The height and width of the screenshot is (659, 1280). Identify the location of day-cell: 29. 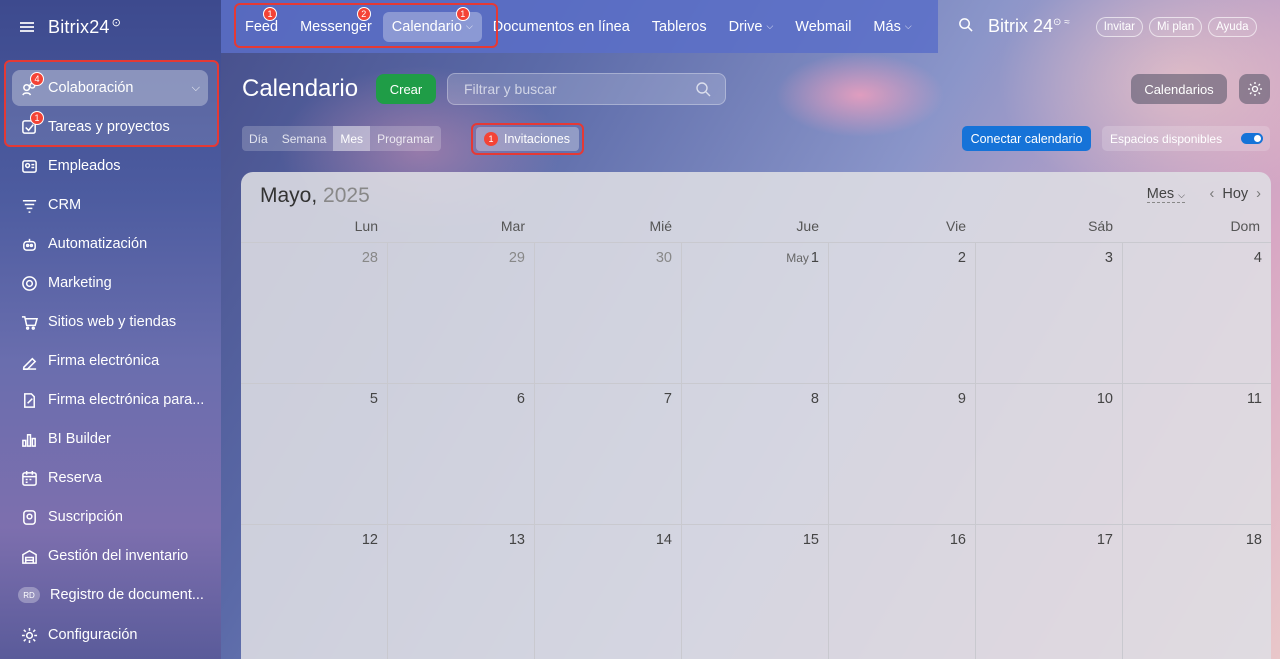
(461, 313).